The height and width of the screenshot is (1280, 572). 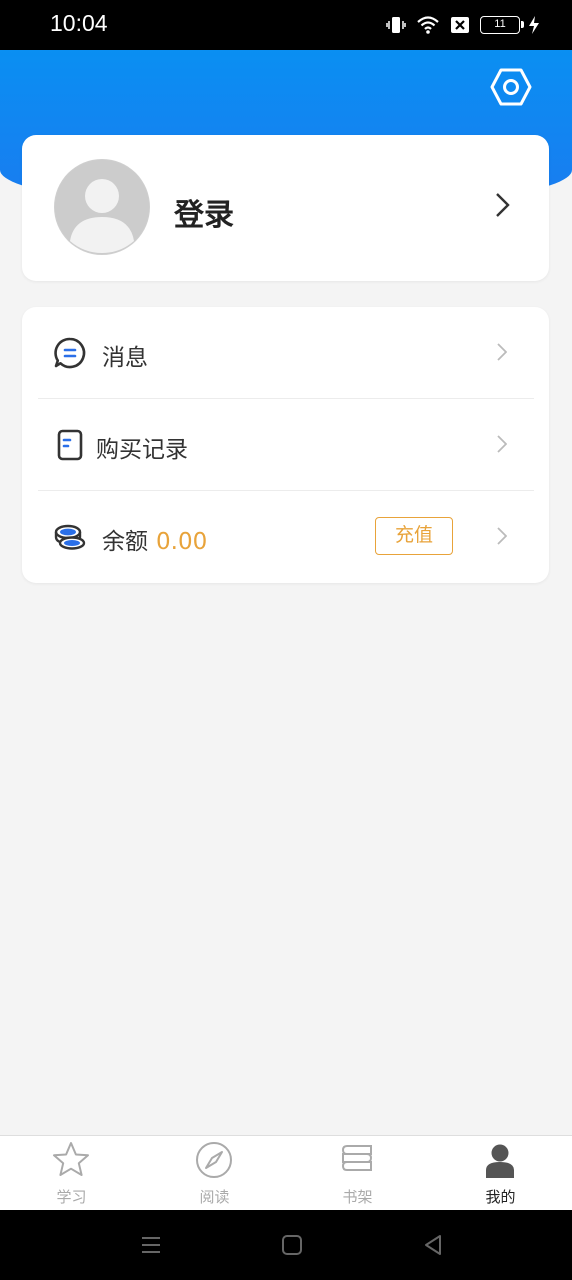 I want to click on tab-study: 学习, so click(x=71, y=1173).